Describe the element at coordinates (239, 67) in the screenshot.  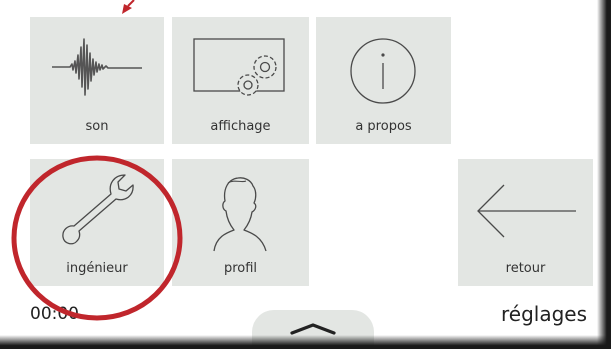
I see `display-settings-icon` at that location.